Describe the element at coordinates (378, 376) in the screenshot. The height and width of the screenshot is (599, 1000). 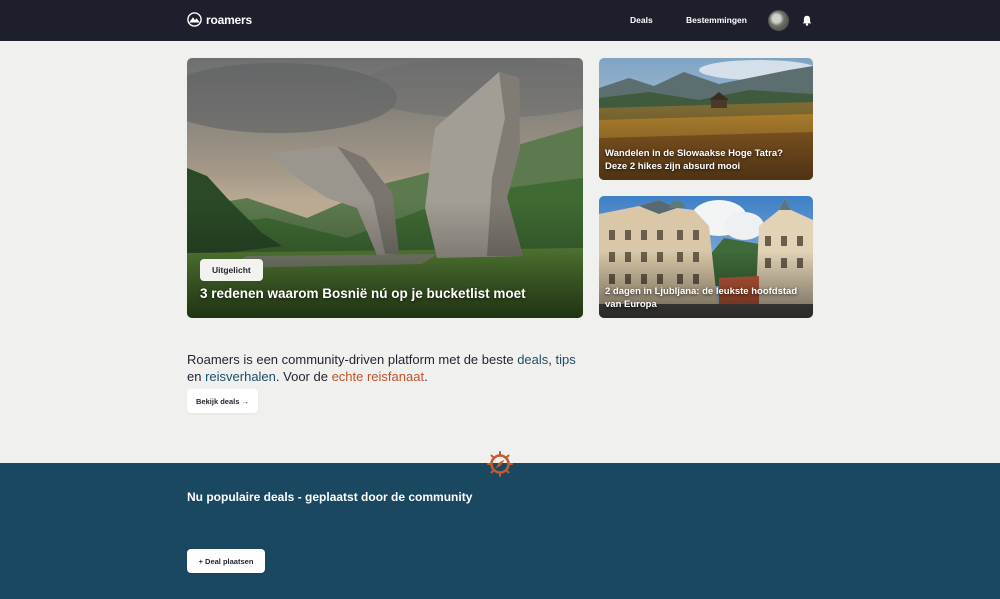
I see `intro-accent-text: echte reisfanaat` at that location.